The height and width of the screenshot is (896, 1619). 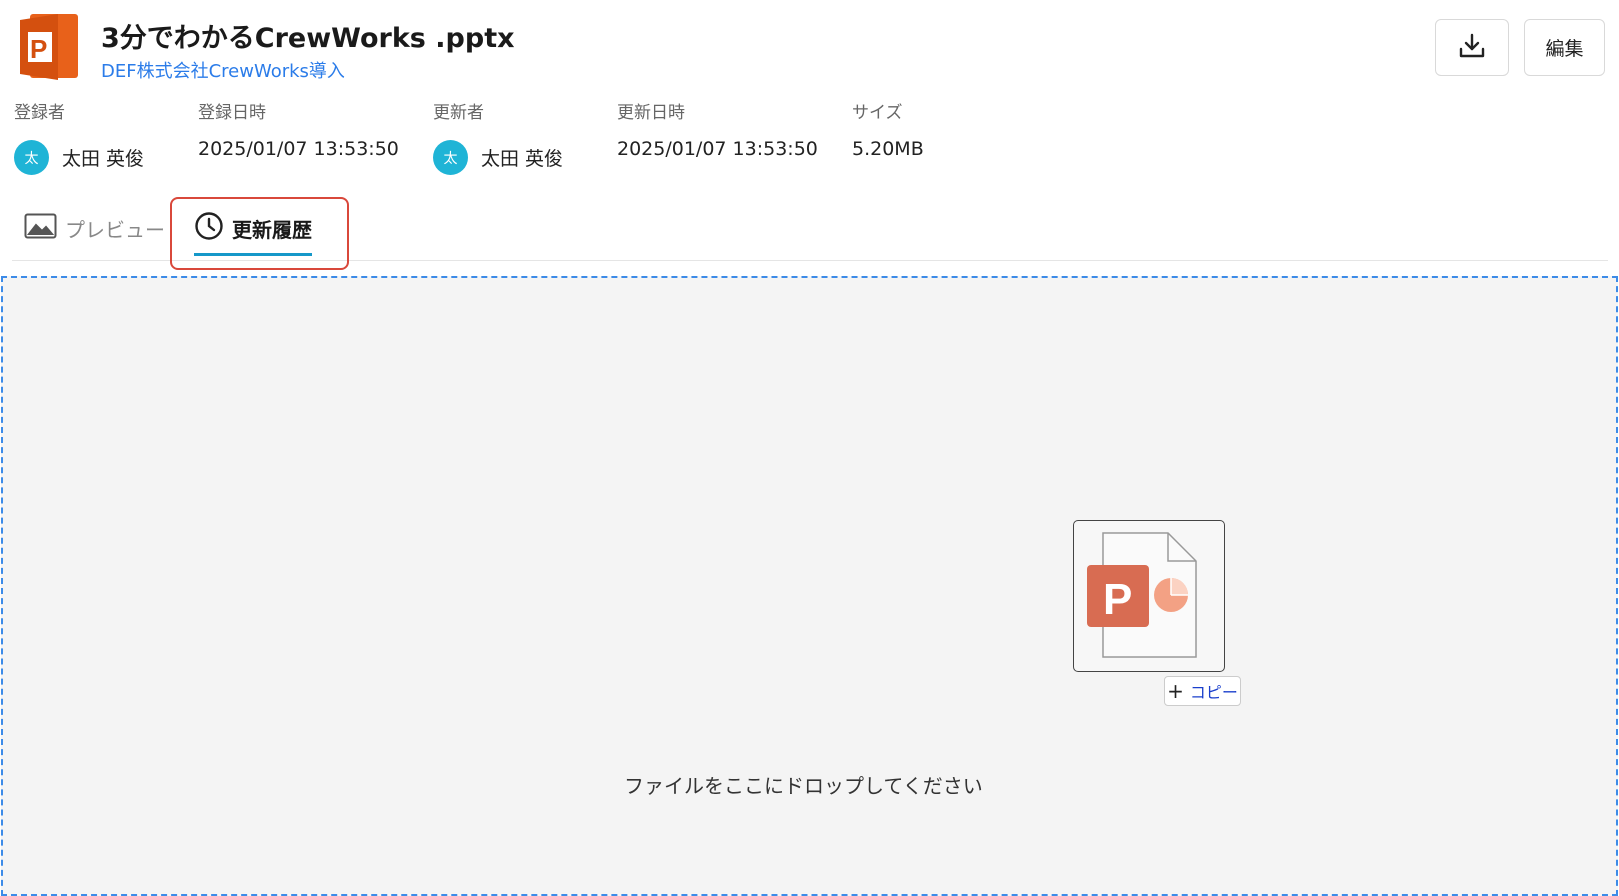 I want to click on plus-icon: +, so click(x=1175, y=691).